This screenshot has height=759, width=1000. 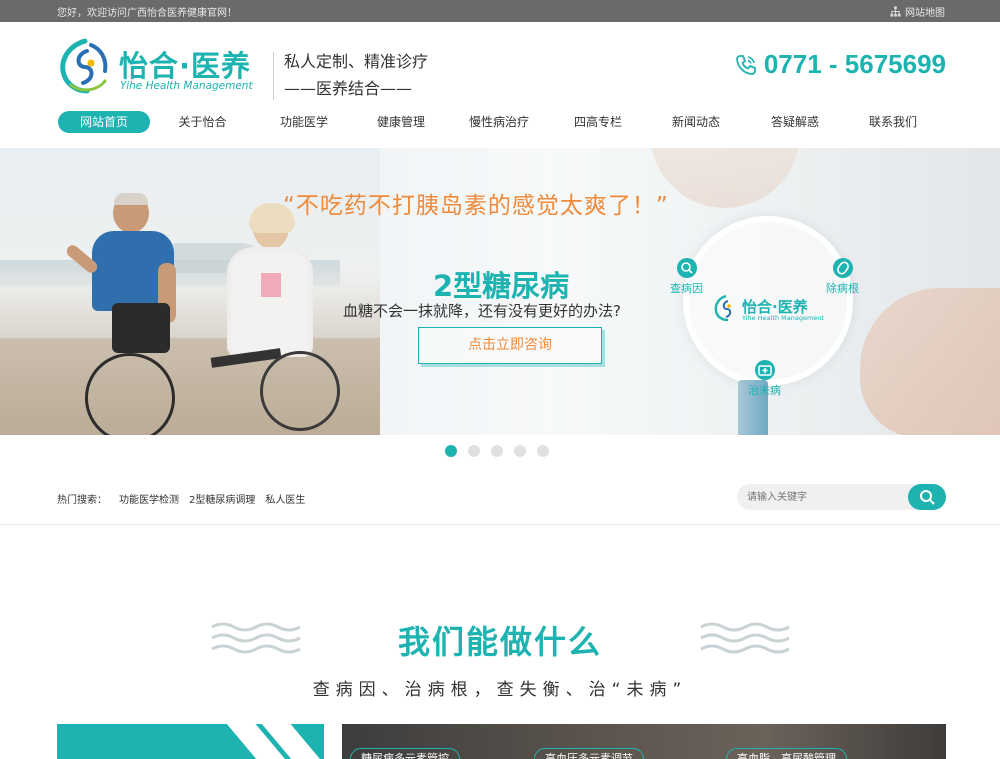 I want to click on search-icon, so click(x=927, y=497).